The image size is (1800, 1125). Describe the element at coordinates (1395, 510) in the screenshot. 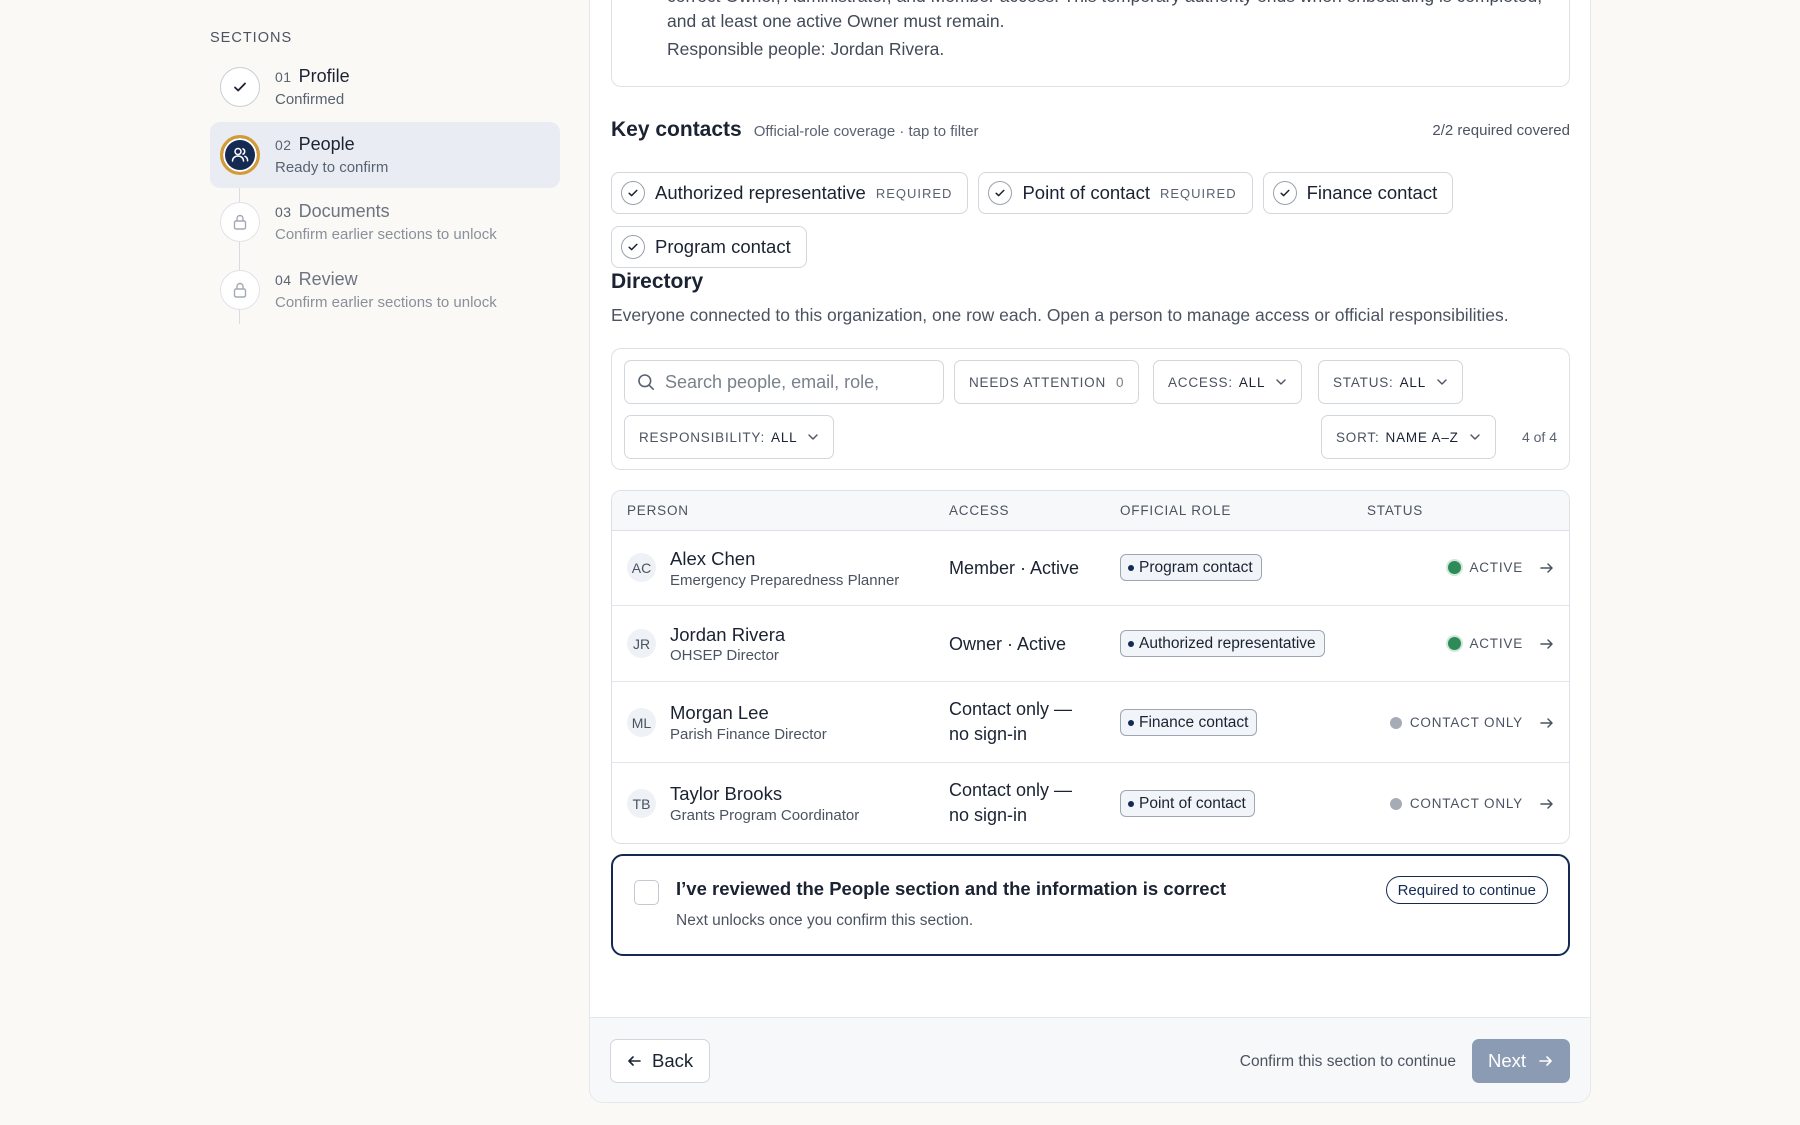

I see `column-status: STATUS` at that location.